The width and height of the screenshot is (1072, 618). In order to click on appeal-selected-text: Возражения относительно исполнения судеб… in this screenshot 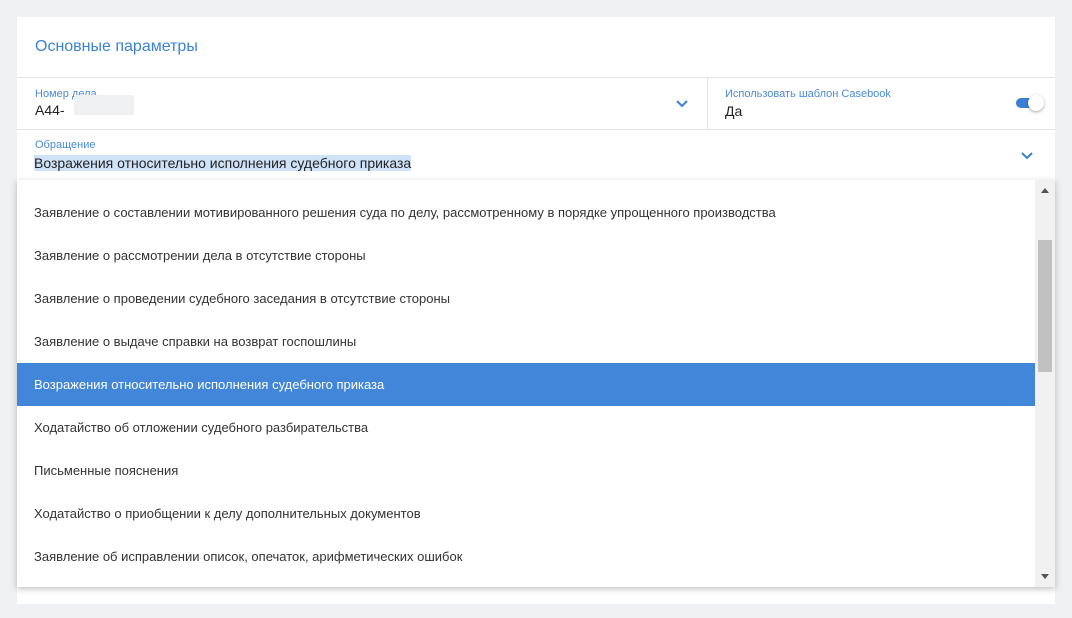, I will do `click(223, 163)`.